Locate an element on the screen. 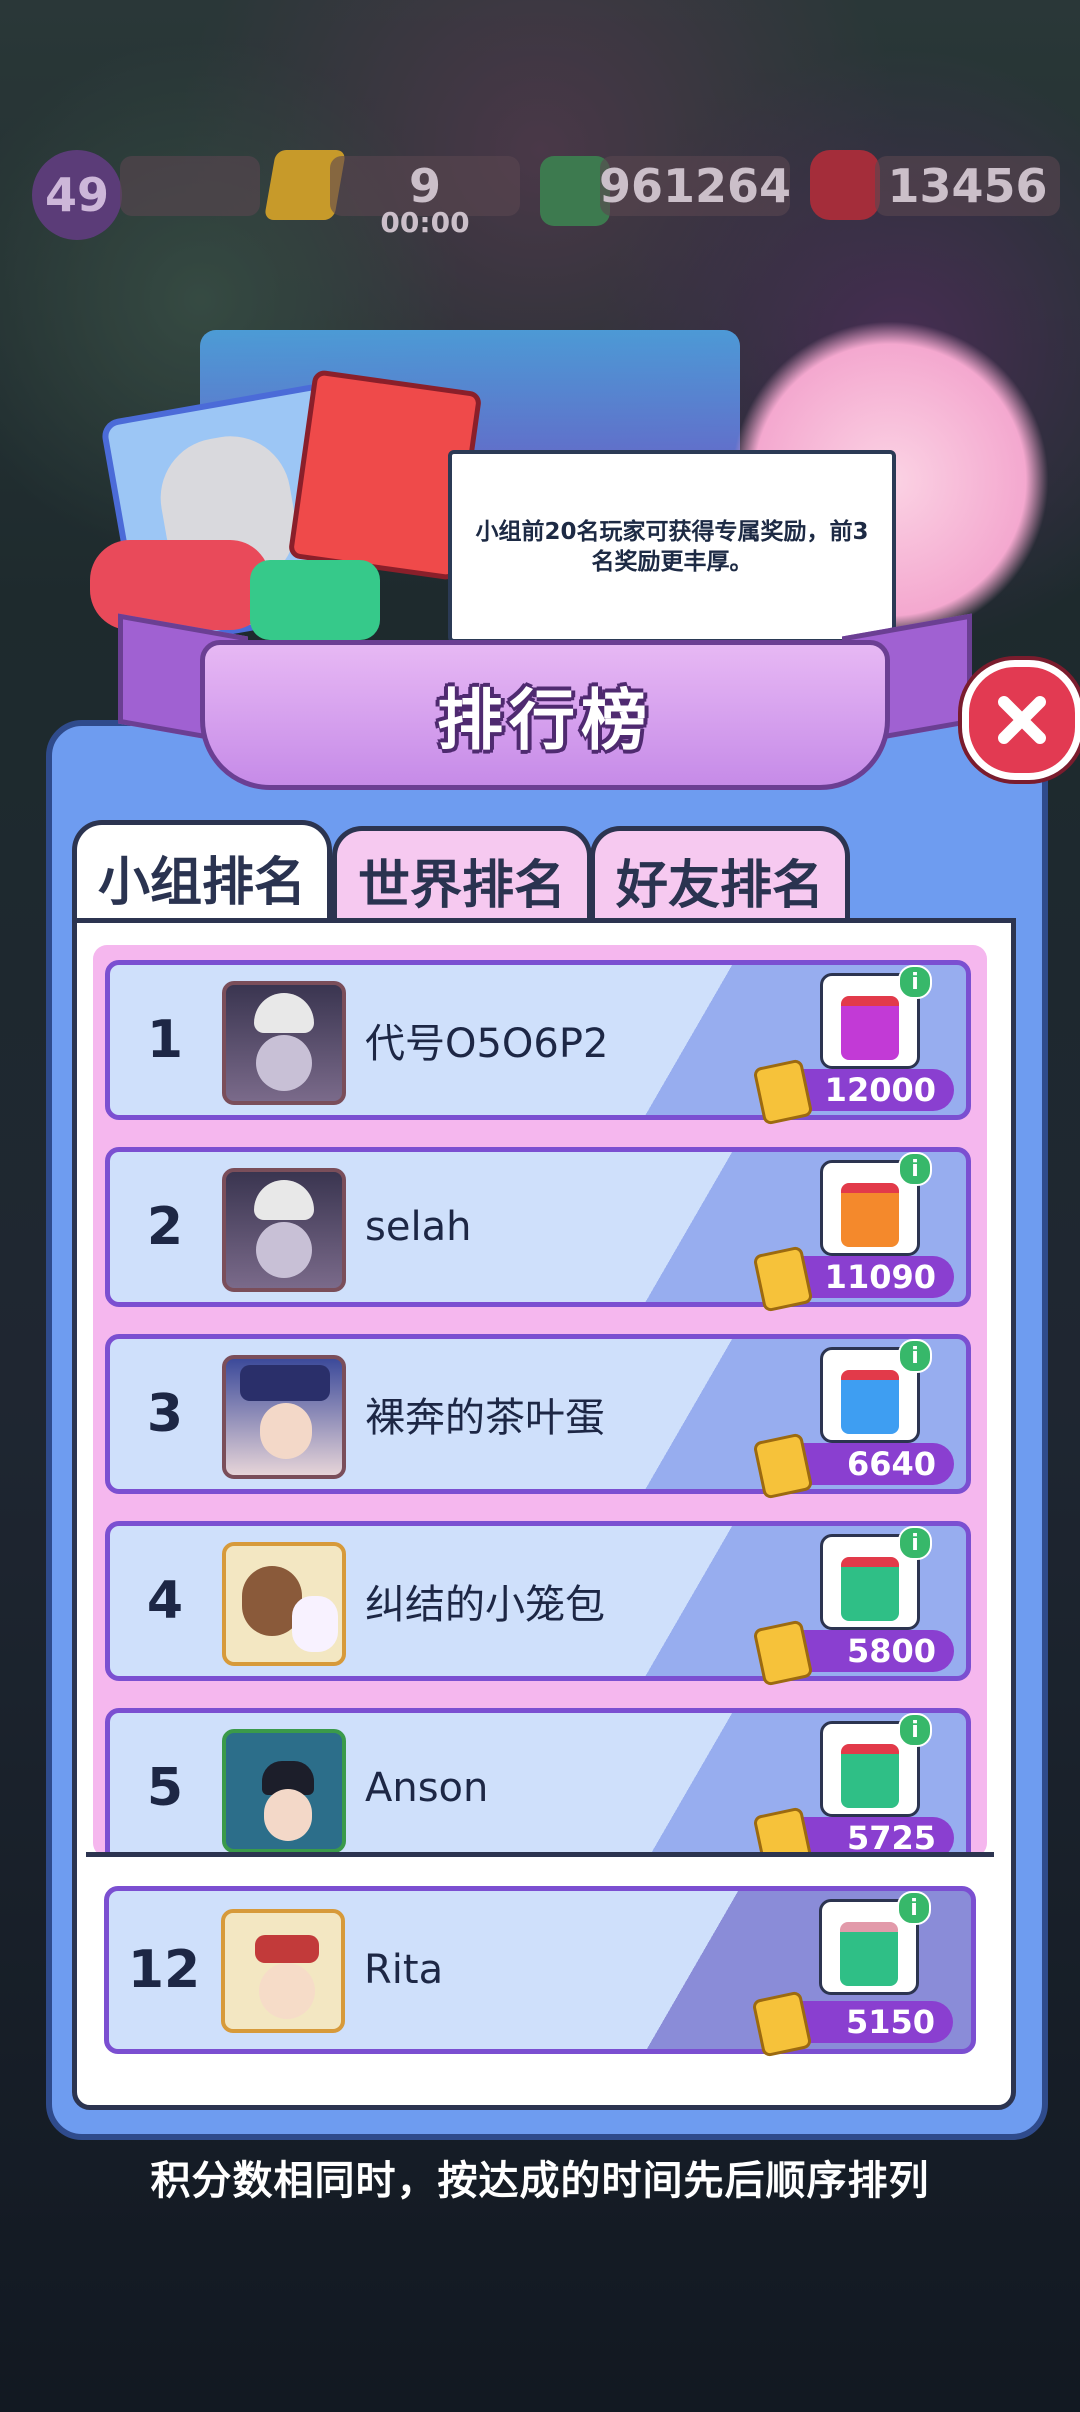 This screenshot has width=1080, height=2412. rank-number: 2 is located at coordinates (165, 1227).